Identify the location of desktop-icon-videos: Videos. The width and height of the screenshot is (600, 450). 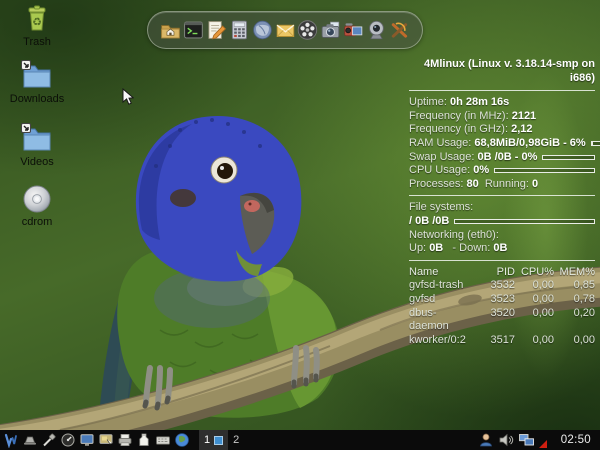
(37, 144).